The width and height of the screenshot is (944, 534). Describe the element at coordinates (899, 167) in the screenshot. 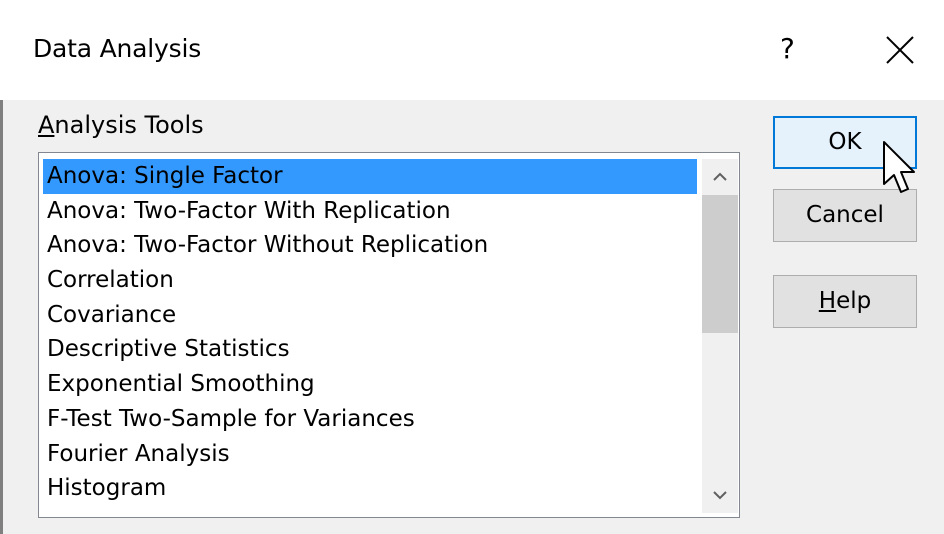

I see `mouse-pointer-icon` at that location.